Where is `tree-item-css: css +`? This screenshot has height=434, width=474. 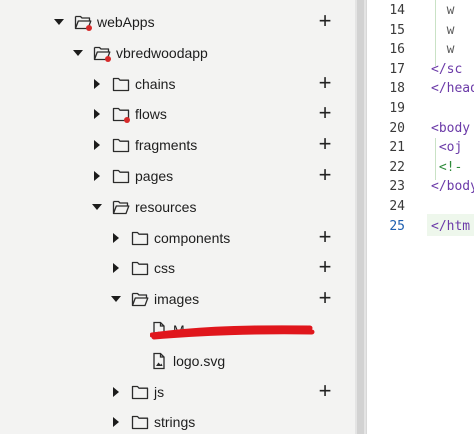 tree-item-css: css + is located at coordinates (177, 268).